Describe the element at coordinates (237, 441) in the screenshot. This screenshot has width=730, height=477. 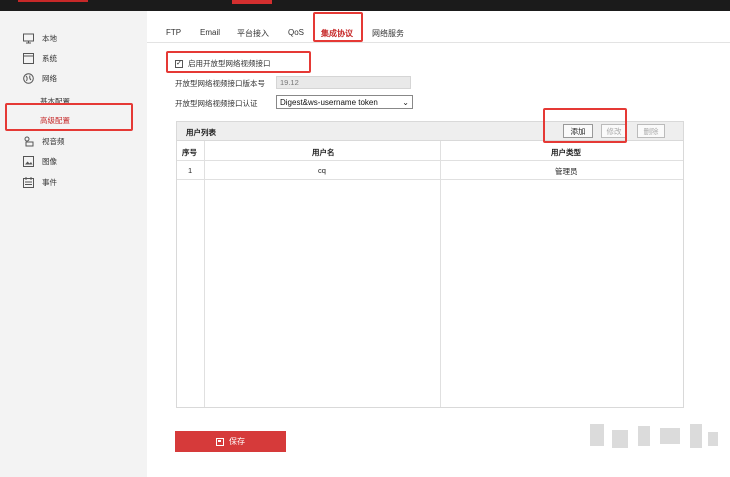
I see `save-button-label: 保存` at that location.